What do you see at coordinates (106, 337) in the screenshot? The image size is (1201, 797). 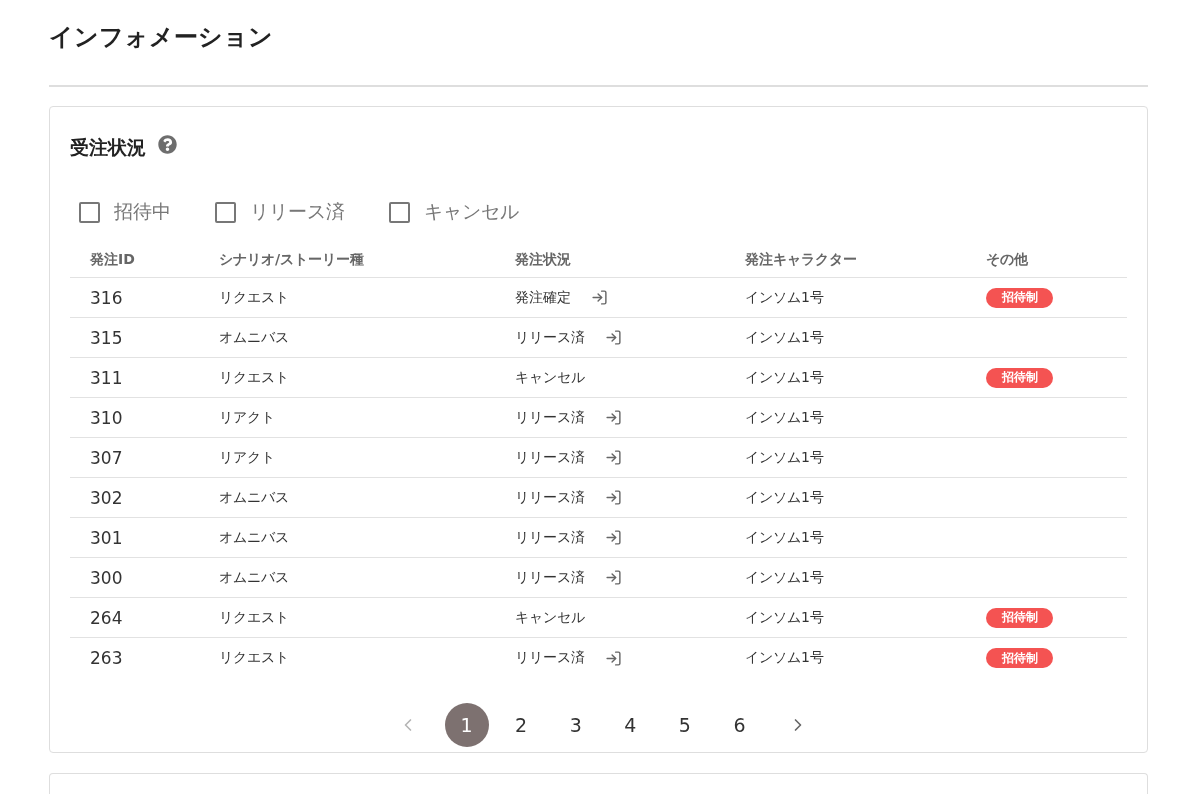 I see `table-cell-text: 315` at bounding box center [106, 337].